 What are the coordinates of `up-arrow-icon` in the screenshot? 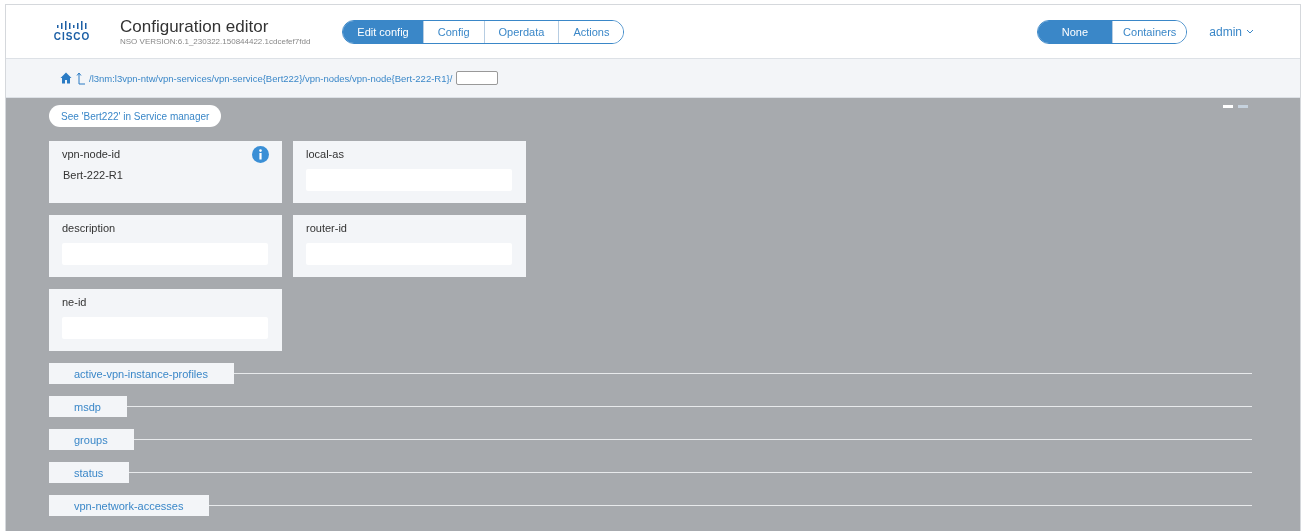 It's located at (80, 78).